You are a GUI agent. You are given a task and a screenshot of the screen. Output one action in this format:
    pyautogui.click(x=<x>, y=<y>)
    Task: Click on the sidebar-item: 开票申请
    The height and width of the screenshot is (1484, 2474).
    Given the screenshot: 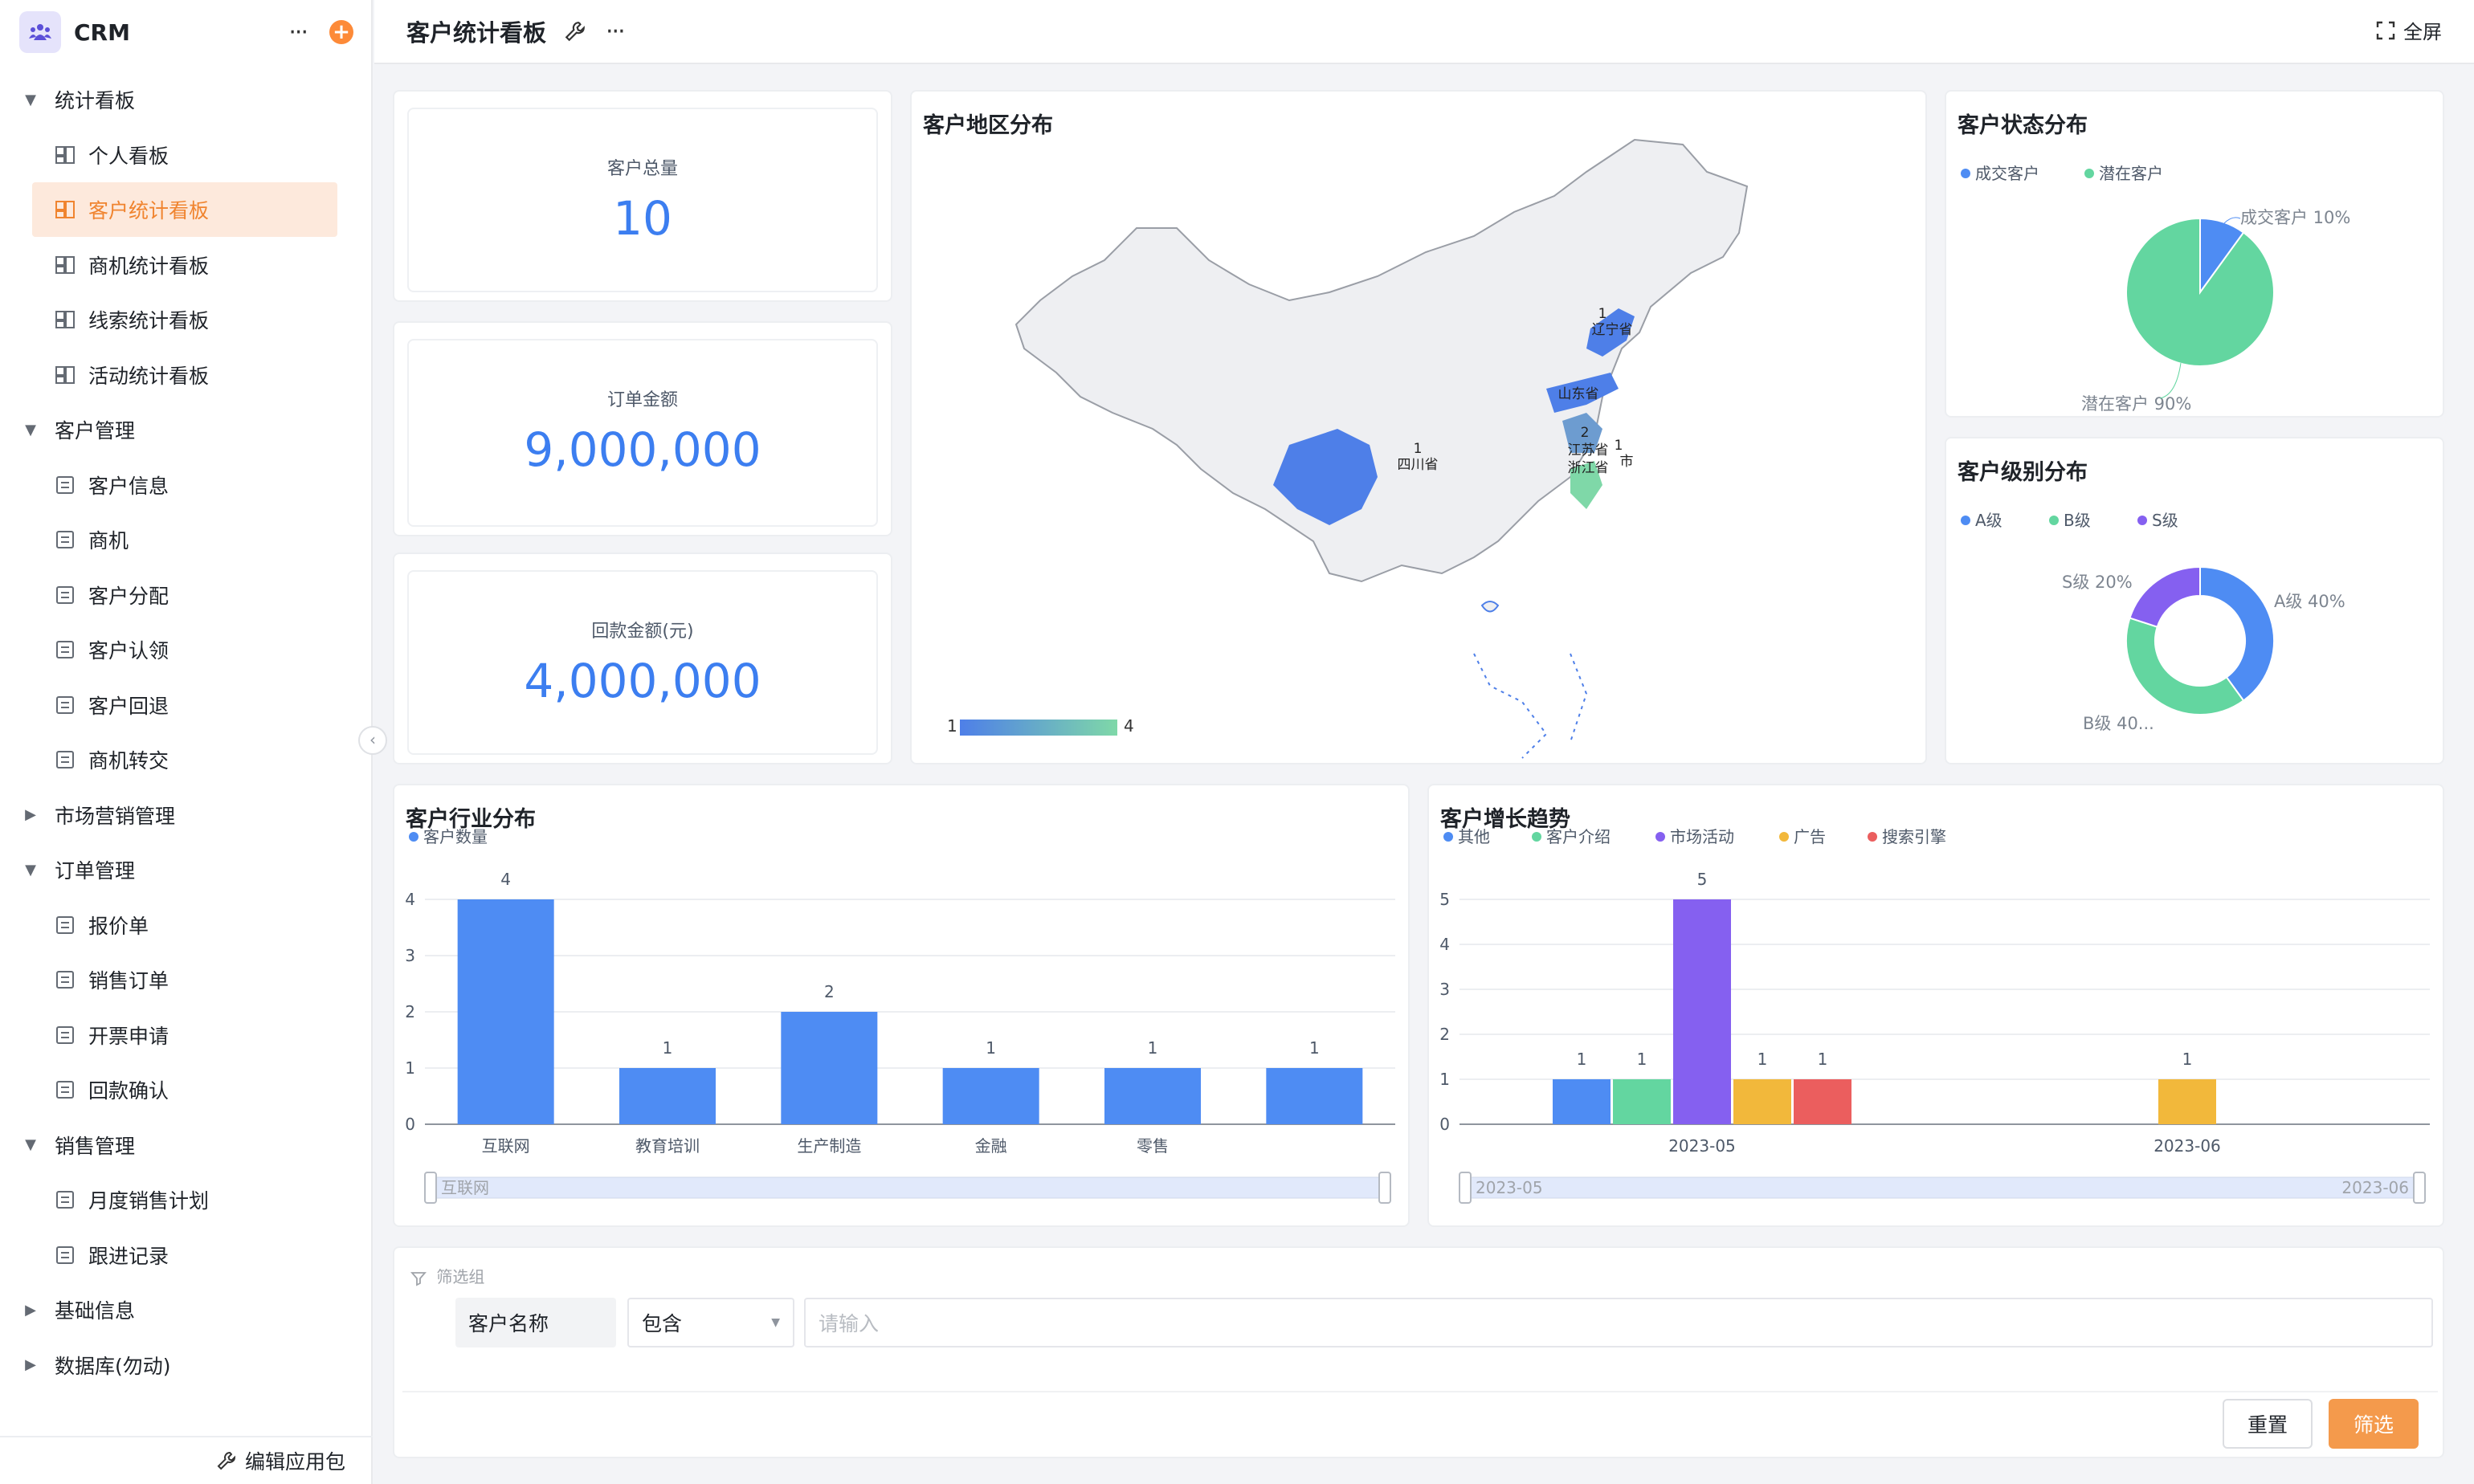 What is the action you would take?
    pyautogui.click(x=186, y=1035)
    